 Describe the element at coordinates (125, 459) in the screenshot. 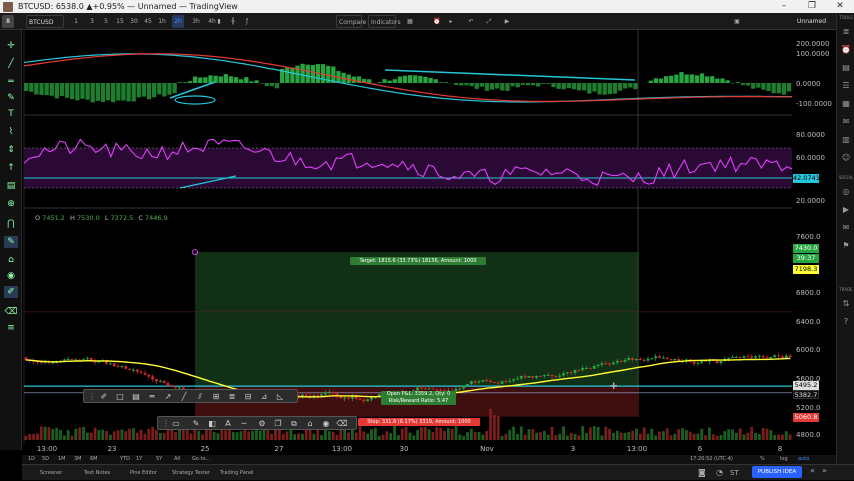

I see `timeframe-ytd: YTD` at that location.